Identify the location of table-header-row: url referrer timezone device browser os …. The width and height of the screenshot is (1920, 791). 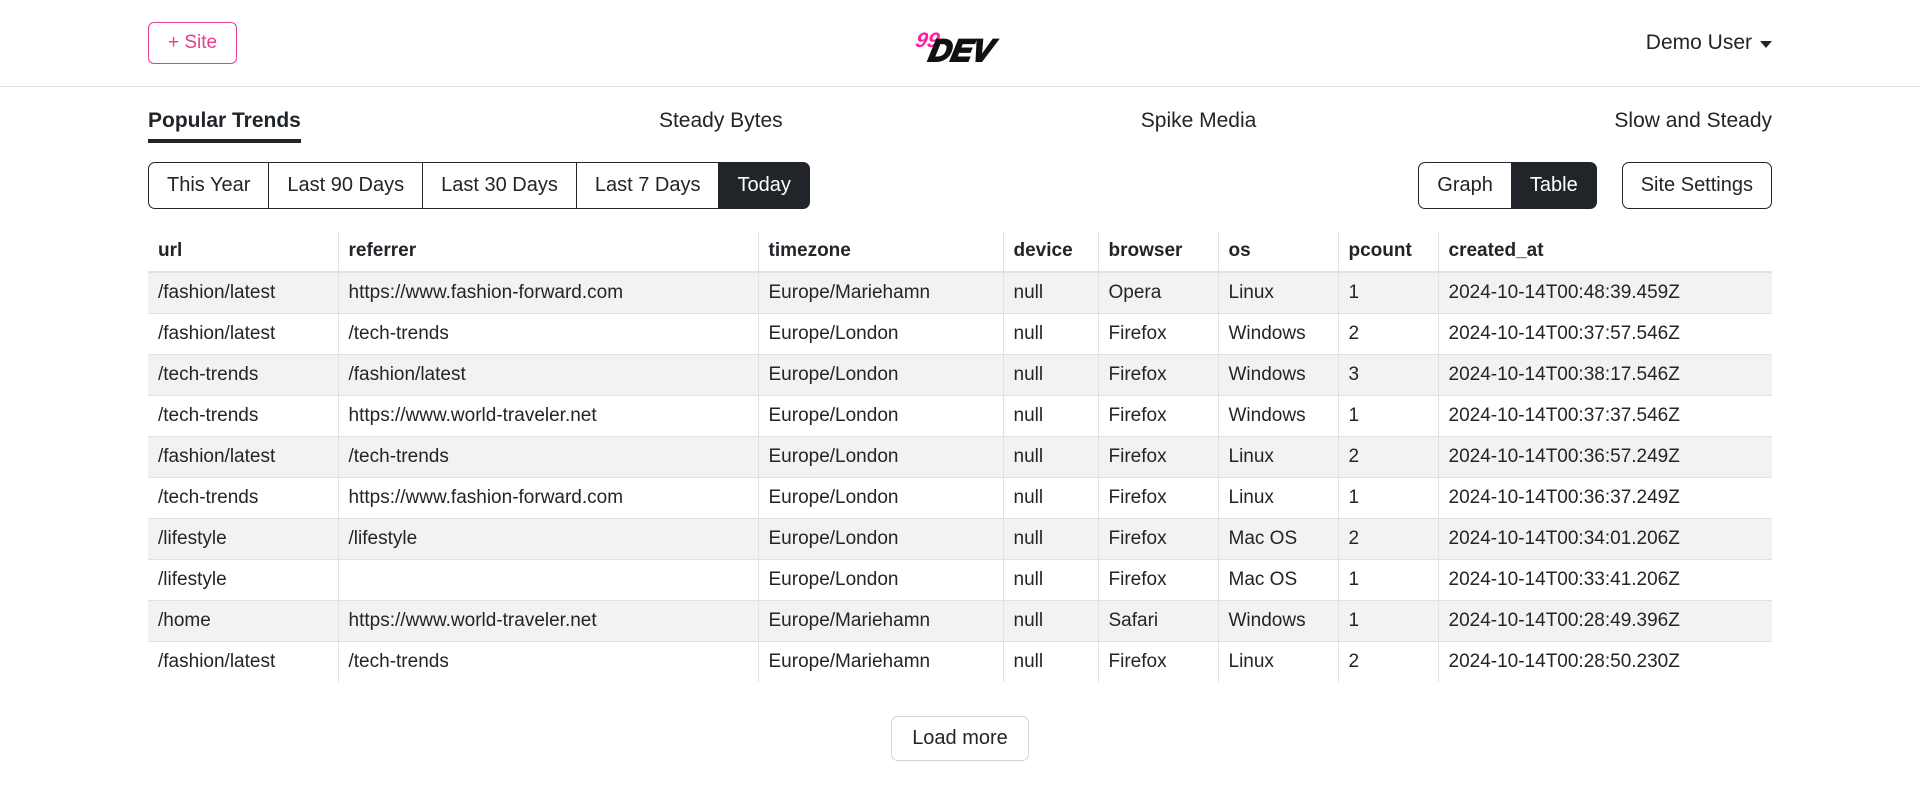
(960, 252).